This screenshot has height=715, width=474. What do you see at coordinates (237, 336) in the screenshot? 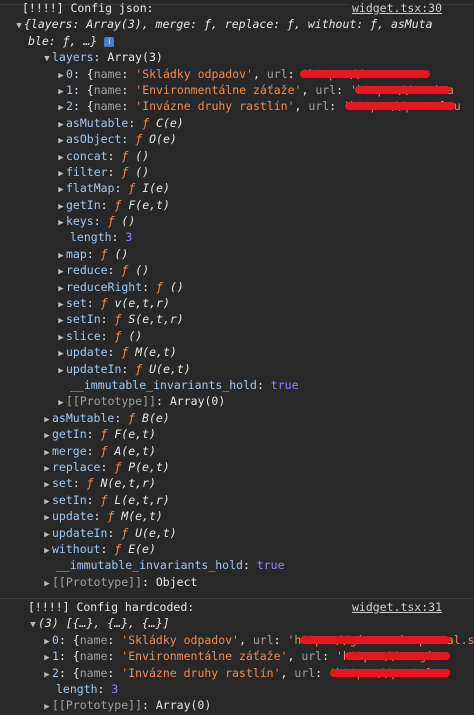
I see `method-row: ▶ slice: ƒ ()` at bounding box center [237, 336].